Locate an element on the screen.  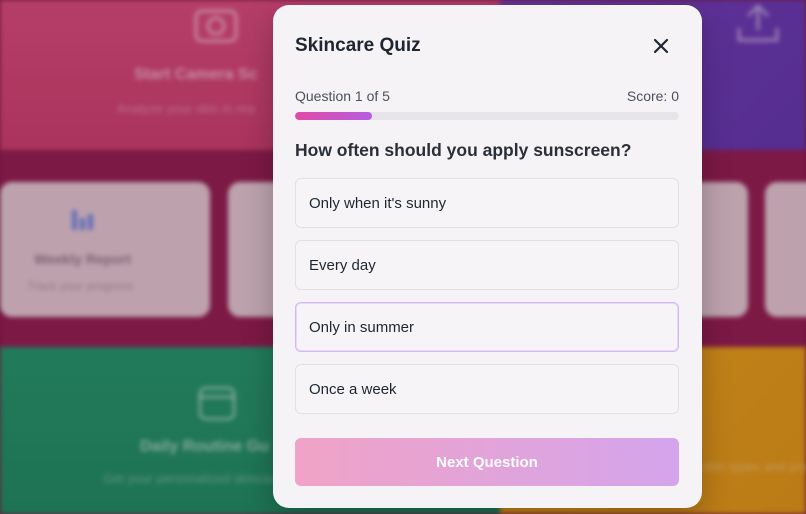
answer-option-label: Every day is located at coordinates (342, 265).